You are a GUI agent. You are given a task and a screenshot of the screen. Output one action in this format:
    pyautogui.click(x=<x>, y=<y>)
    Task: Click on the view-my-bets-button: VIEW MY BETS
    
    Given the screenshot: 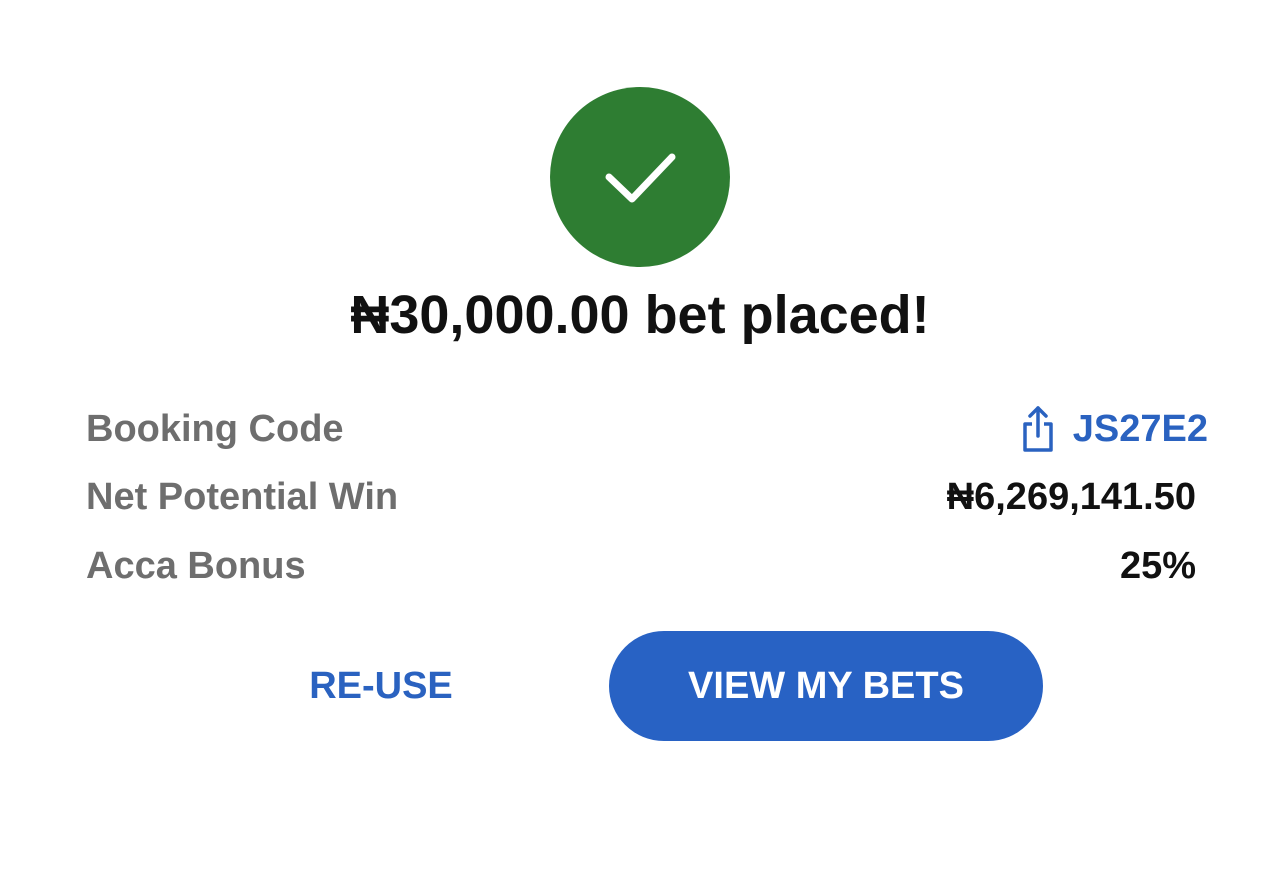 What is the action you would take?
    pyautogui.click(x=826, y=686)
    